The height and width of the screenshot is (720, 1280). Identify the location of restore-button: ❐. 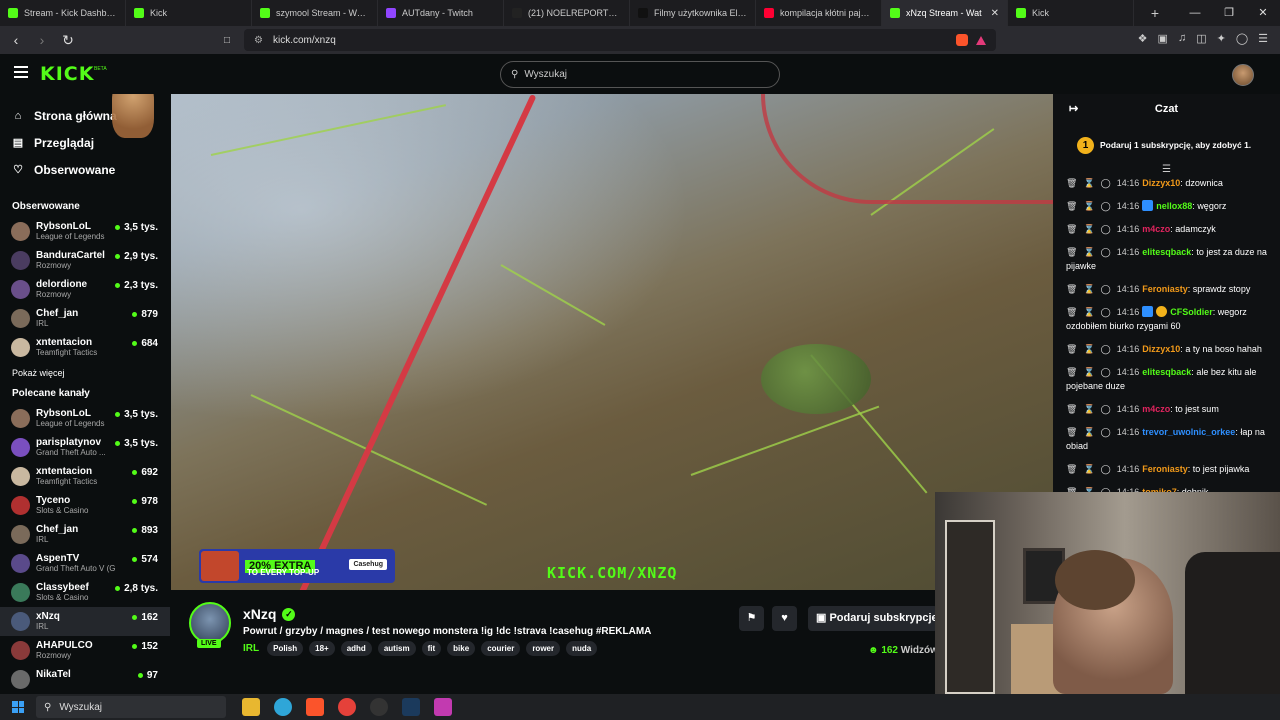
(1229, 13).